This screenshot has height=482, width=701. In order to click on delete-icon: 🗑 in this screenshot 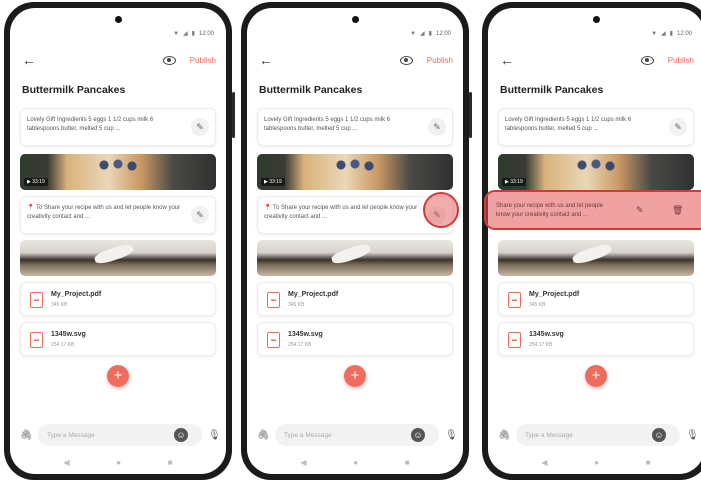, I will do `click(677, 210)`.